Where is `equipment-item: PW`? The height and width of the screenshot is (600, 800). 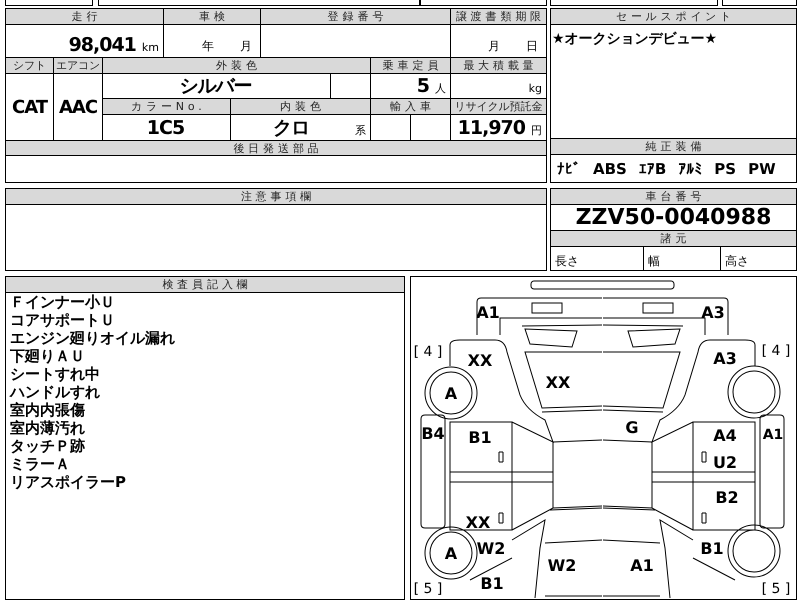
equipment-item: PW is located at coordinates (762, 169).